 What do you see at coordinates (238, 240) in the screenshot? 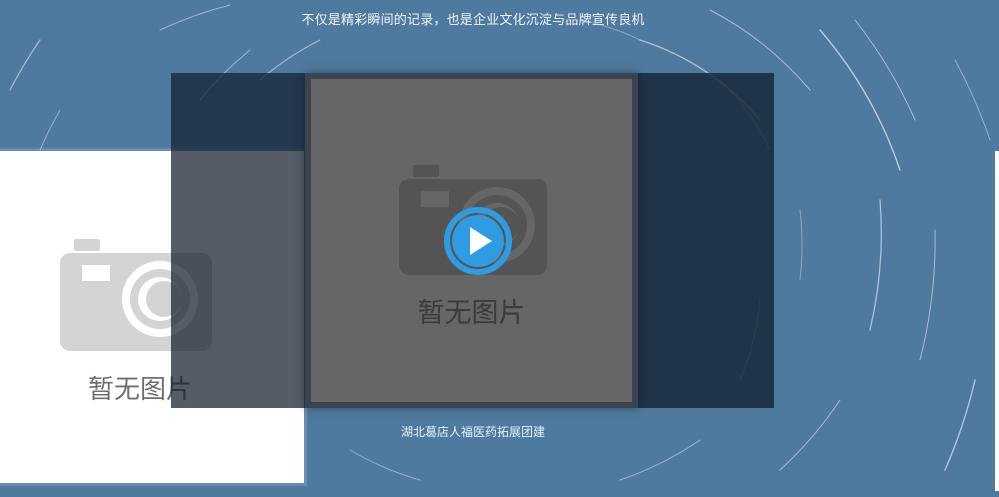
I see `slide-dim-overlay-left` at bounding box center [238, 240].